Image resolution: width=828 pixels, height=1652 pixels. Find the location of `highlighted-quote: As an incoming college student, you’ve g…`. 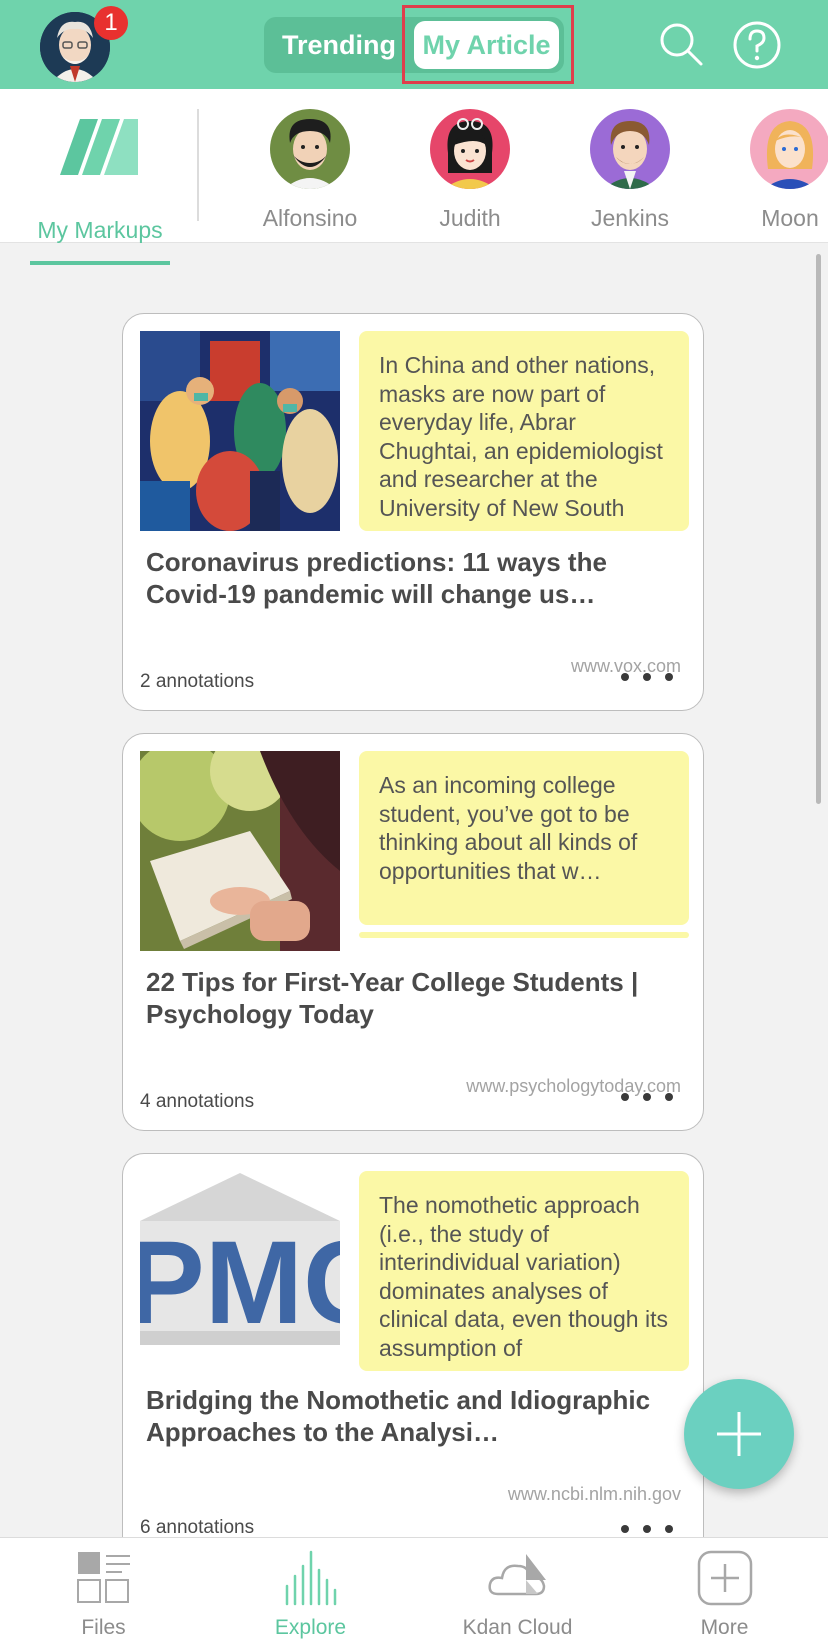

highlighted-quote: As an incoming college student, you’ve g… is located at coordinates (524, 838).